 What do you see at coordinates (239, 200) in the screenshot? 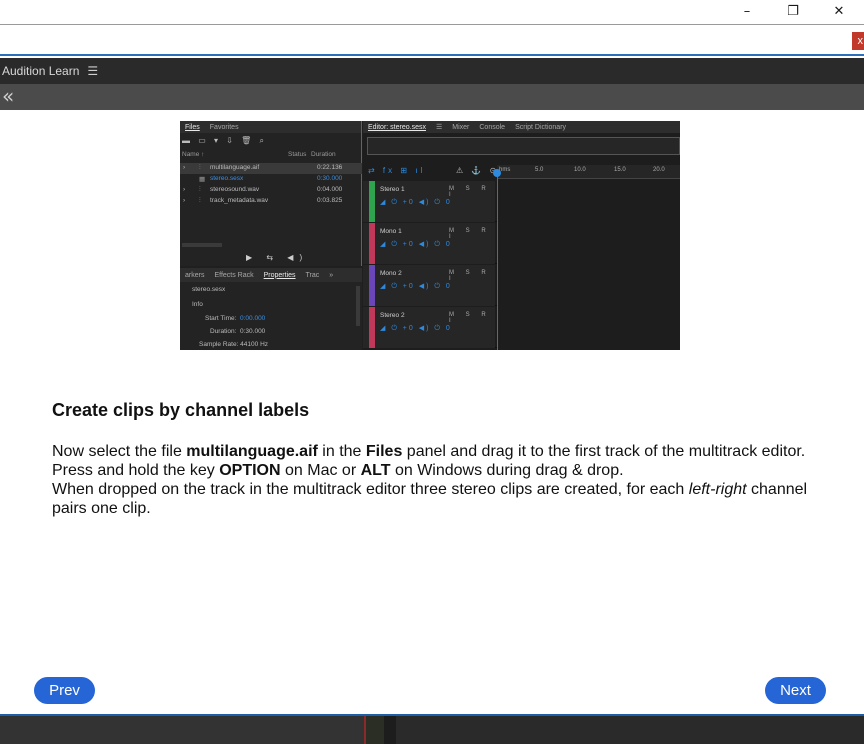
I see `file-name: track_metadata.wav` at bounding box center [239, 200].